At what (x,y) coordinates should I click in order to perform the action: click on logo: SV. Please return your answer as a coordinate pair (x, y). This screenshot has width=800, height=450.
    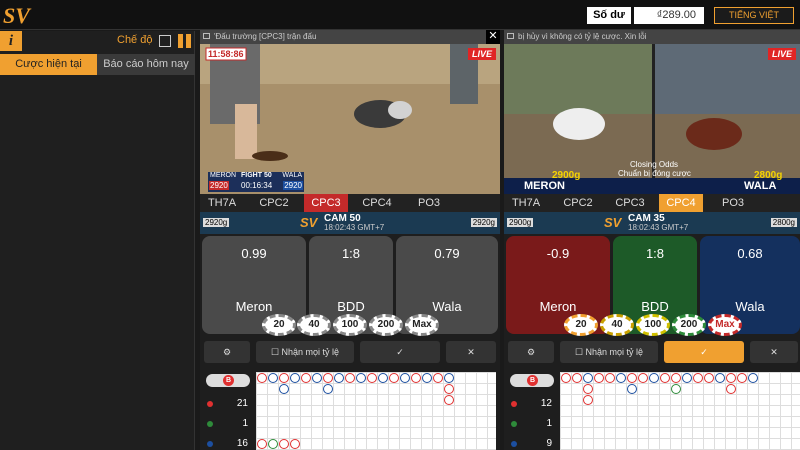
    Looking at the image, I should click on (23, 15).